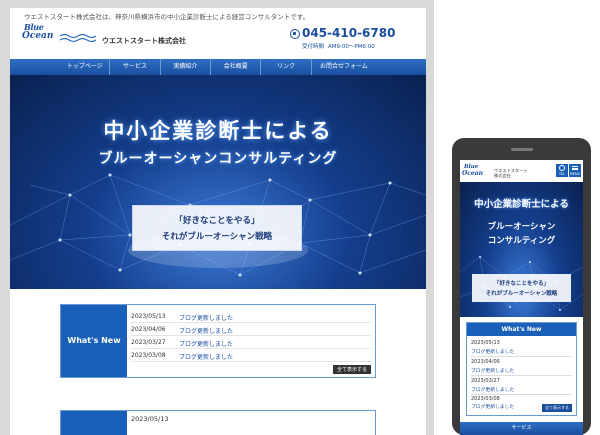 This screenshot has width=600, height=435. I want to click on nav-item-results: 実績紹介, so click(186, 67).